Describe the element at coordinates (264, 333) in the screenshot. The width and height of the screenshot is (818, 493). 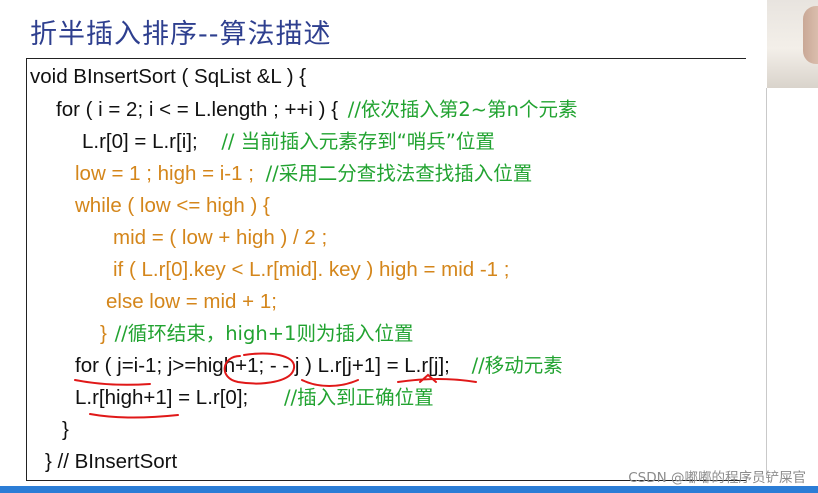
I see `comment-loop-end: //循环结束，high+1则为插入位置` at that location.